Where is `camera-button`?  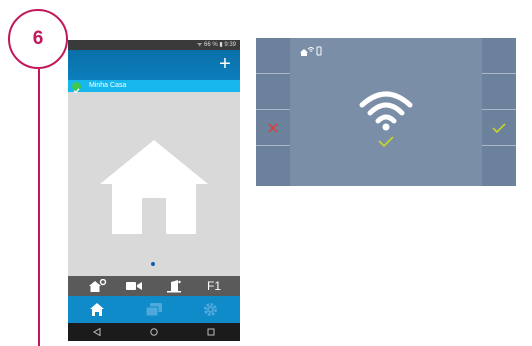 camera-button is located at coordinates (134, 286).